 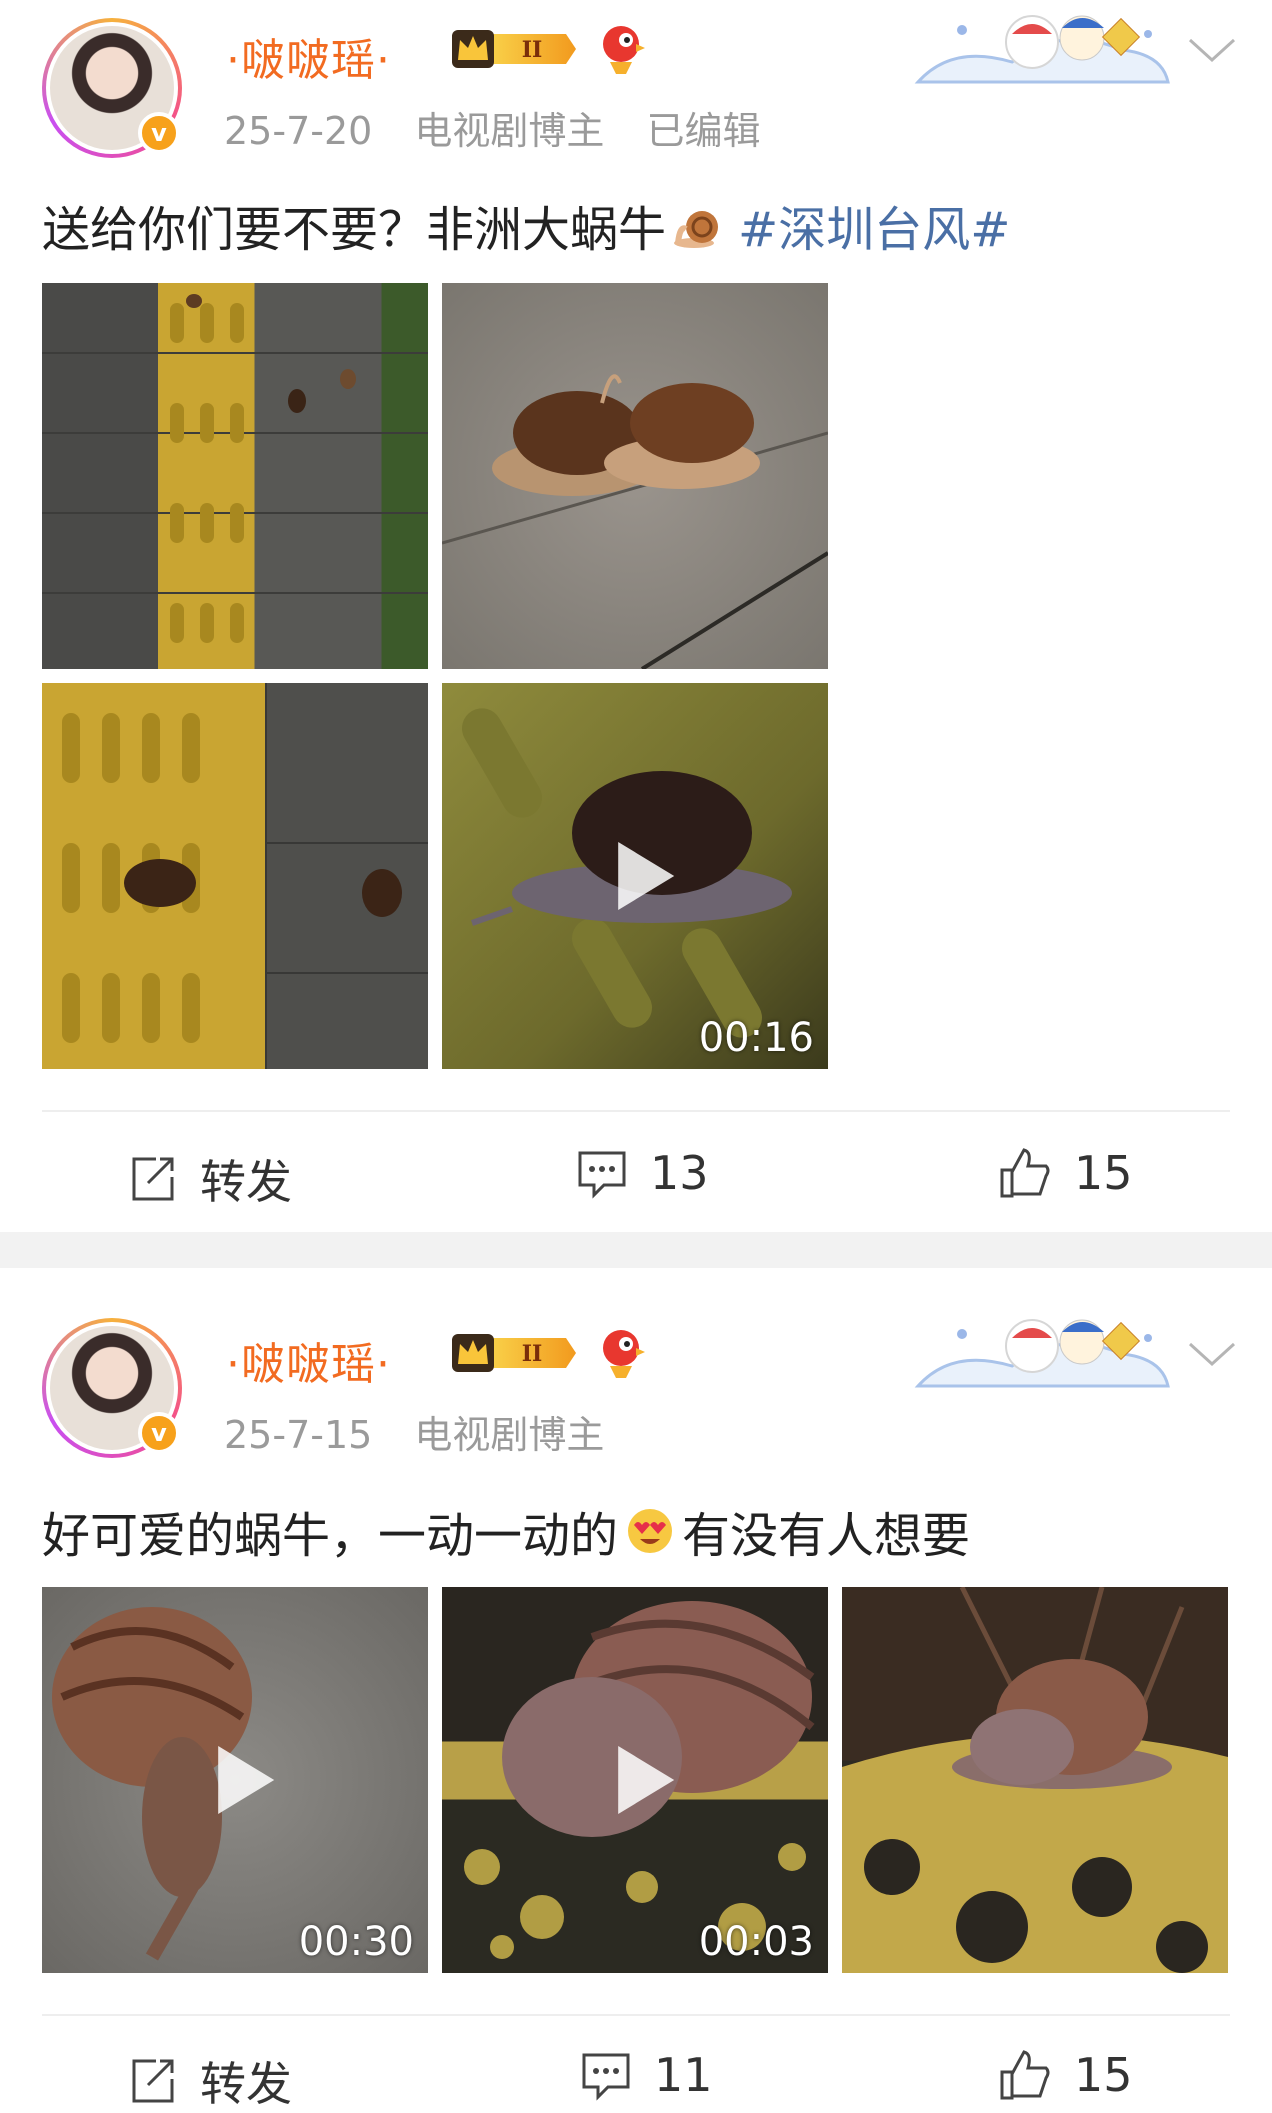 I want to click on edited-label: 已编辑, so click(x=703, y=131).